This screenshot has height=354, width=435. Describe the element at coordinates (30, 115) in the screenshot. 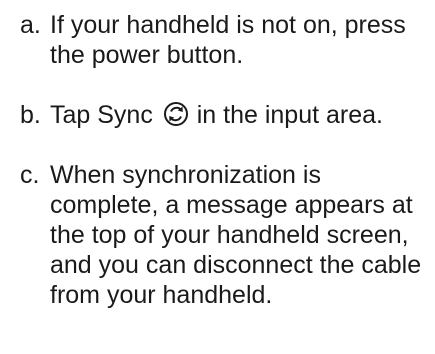

I see `step-marker: b.` at that location.